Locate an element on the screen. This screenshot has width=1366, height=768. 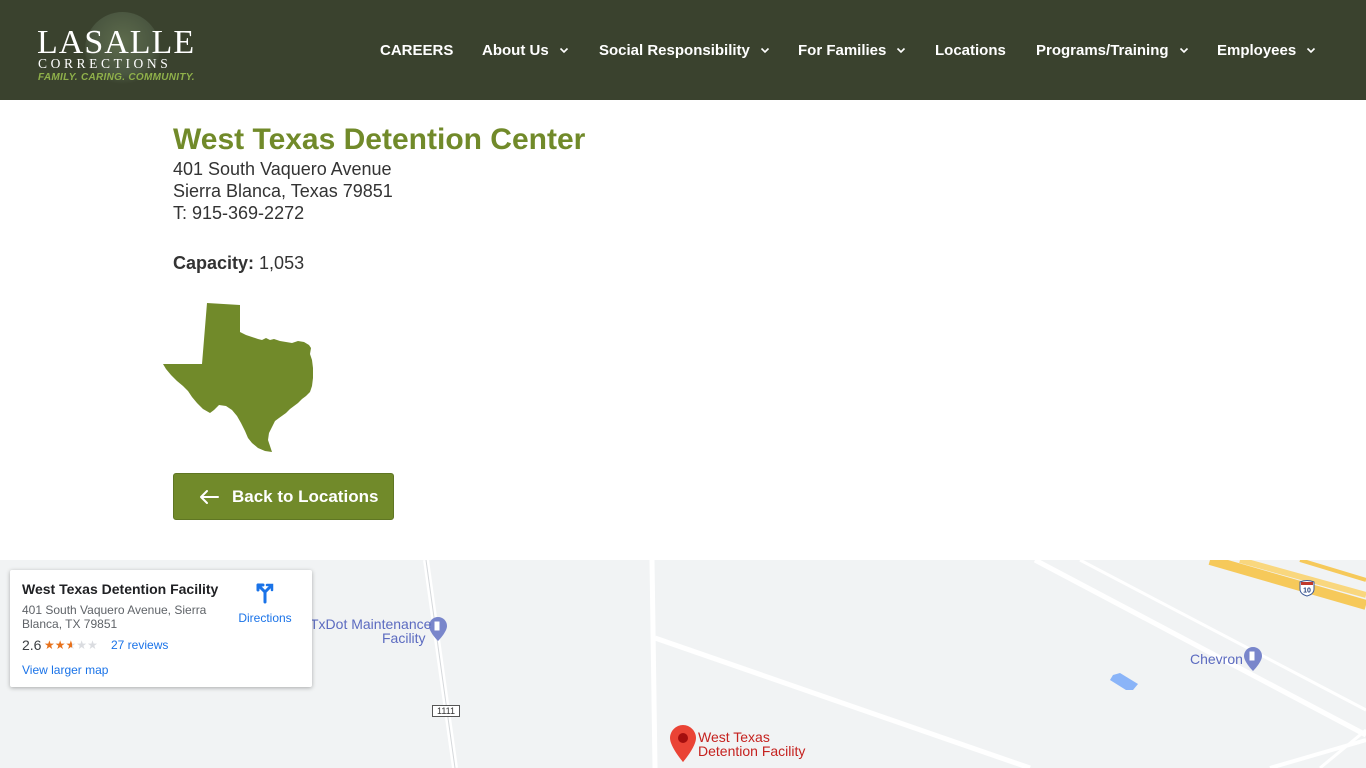
capacity: Capacity: 1,053 is located at coordinates (238, 263).